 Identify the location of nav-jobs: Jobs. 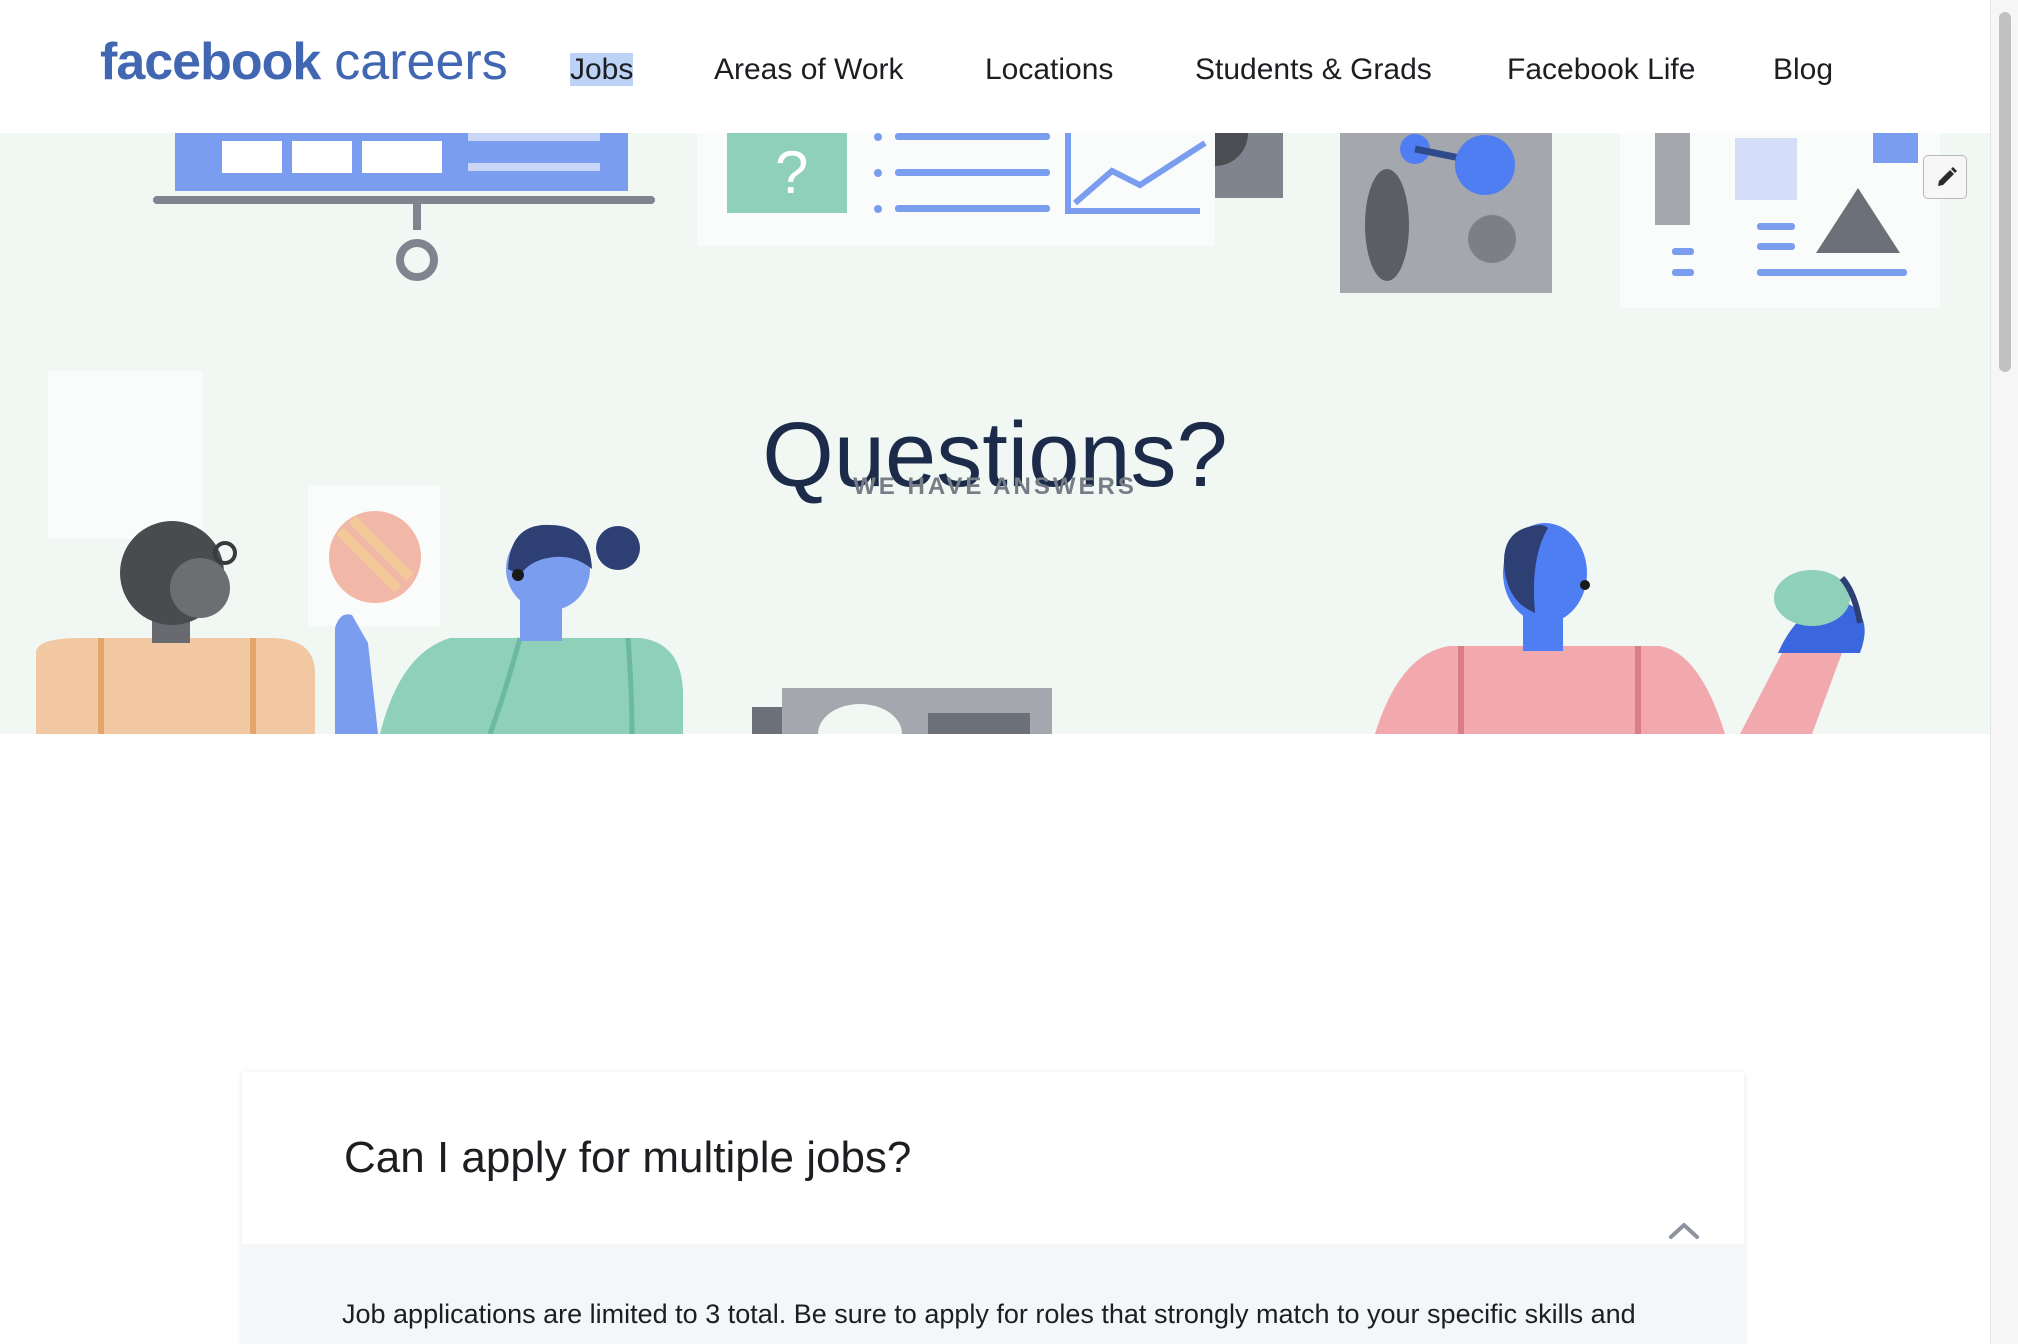
(602, 70).